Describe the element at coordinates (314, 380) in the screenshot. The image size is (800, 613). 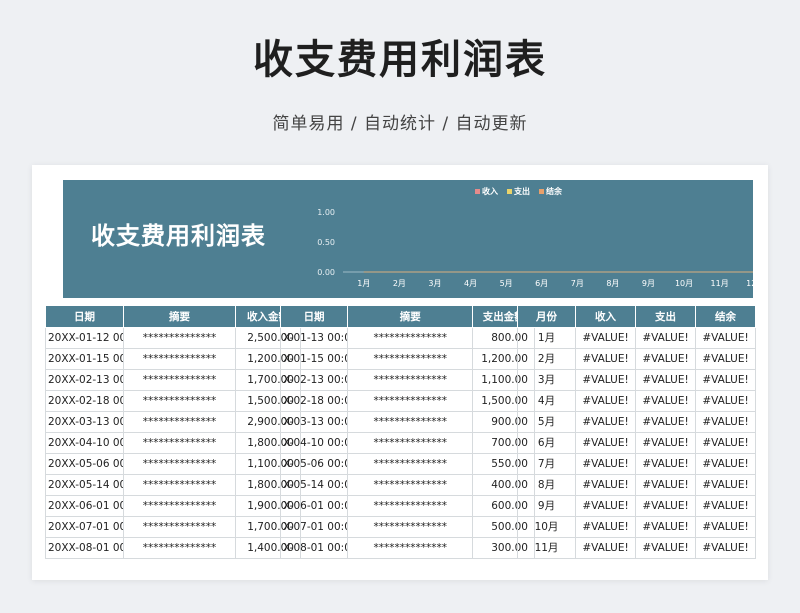
I see `table-cell: X-02-13 00:0` at that location.